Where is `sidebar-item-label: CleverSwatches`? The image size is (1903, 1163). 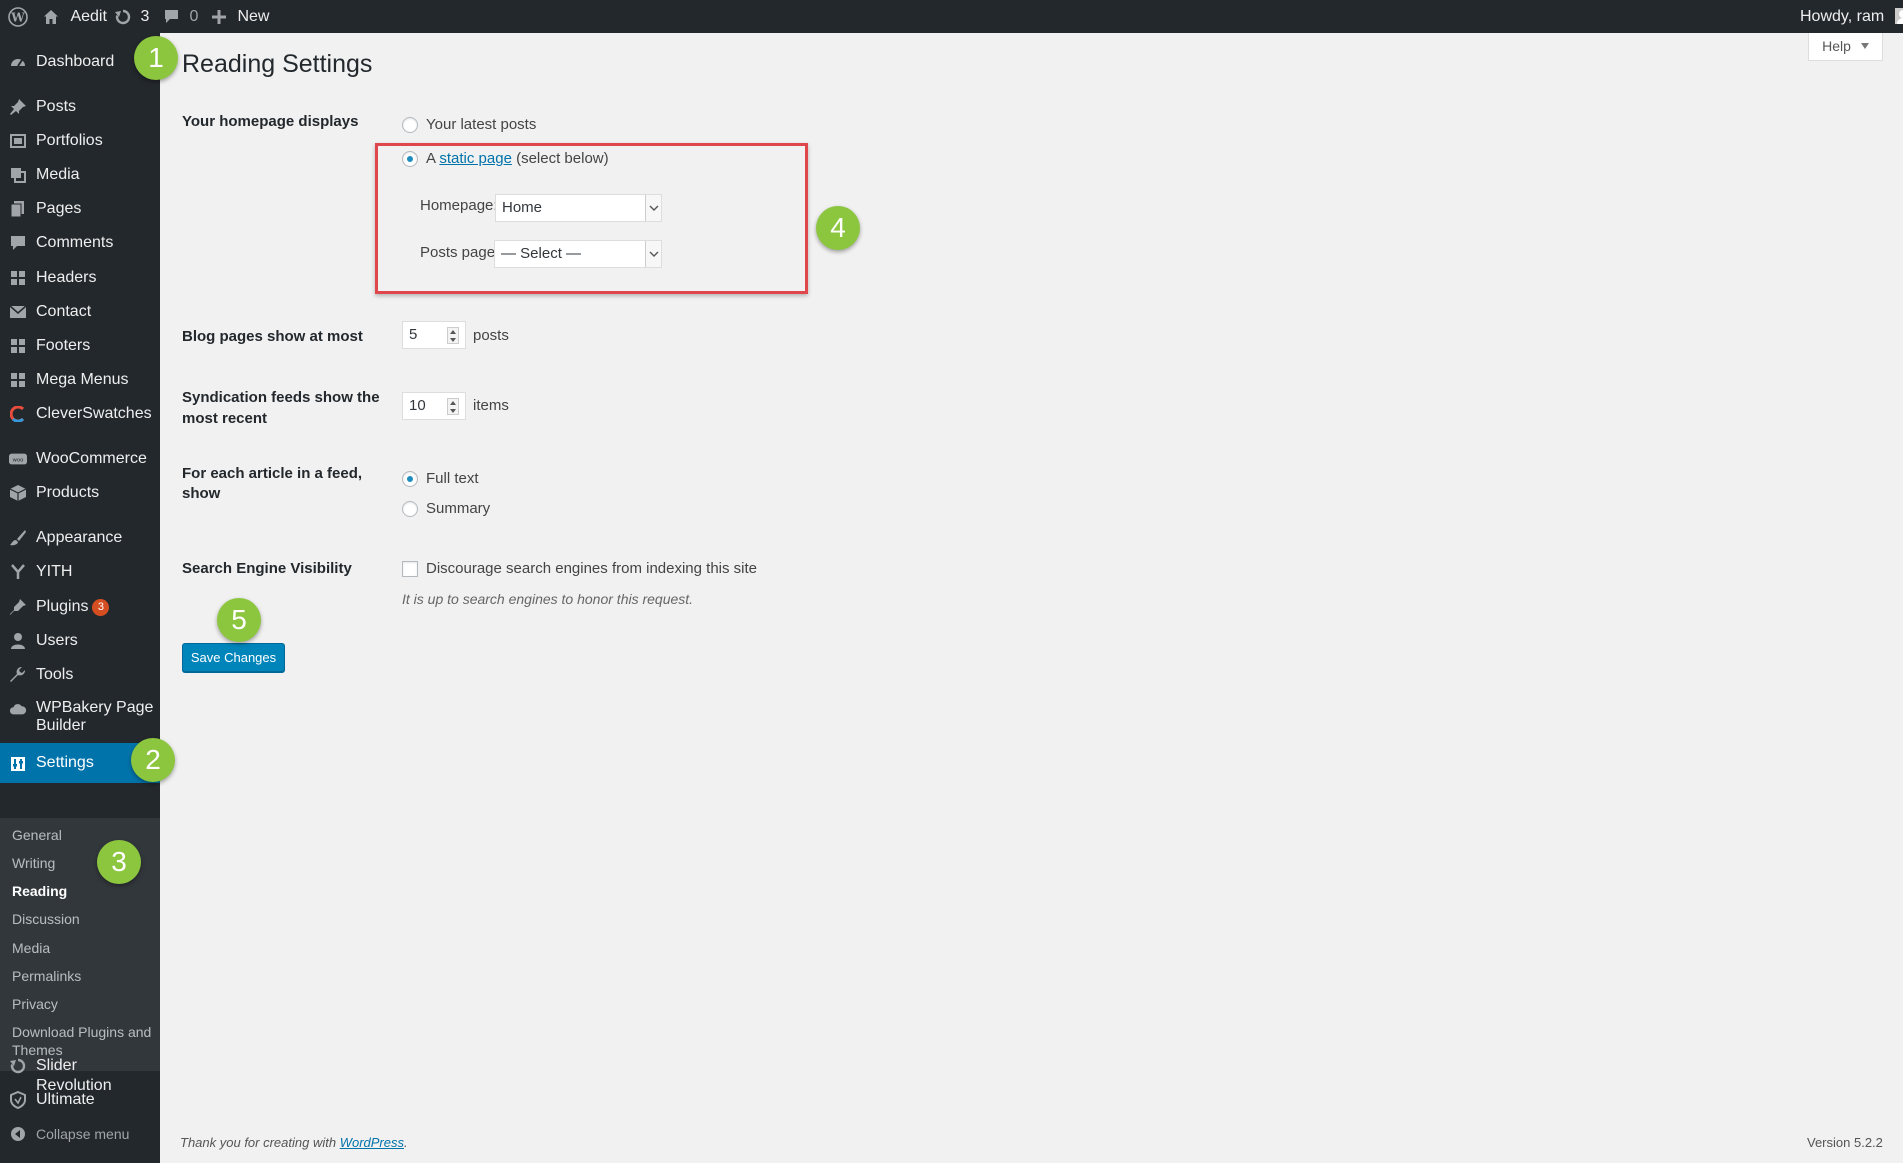
sidebar-item-label: CleverSwatches is located at coordinates (94, 413).